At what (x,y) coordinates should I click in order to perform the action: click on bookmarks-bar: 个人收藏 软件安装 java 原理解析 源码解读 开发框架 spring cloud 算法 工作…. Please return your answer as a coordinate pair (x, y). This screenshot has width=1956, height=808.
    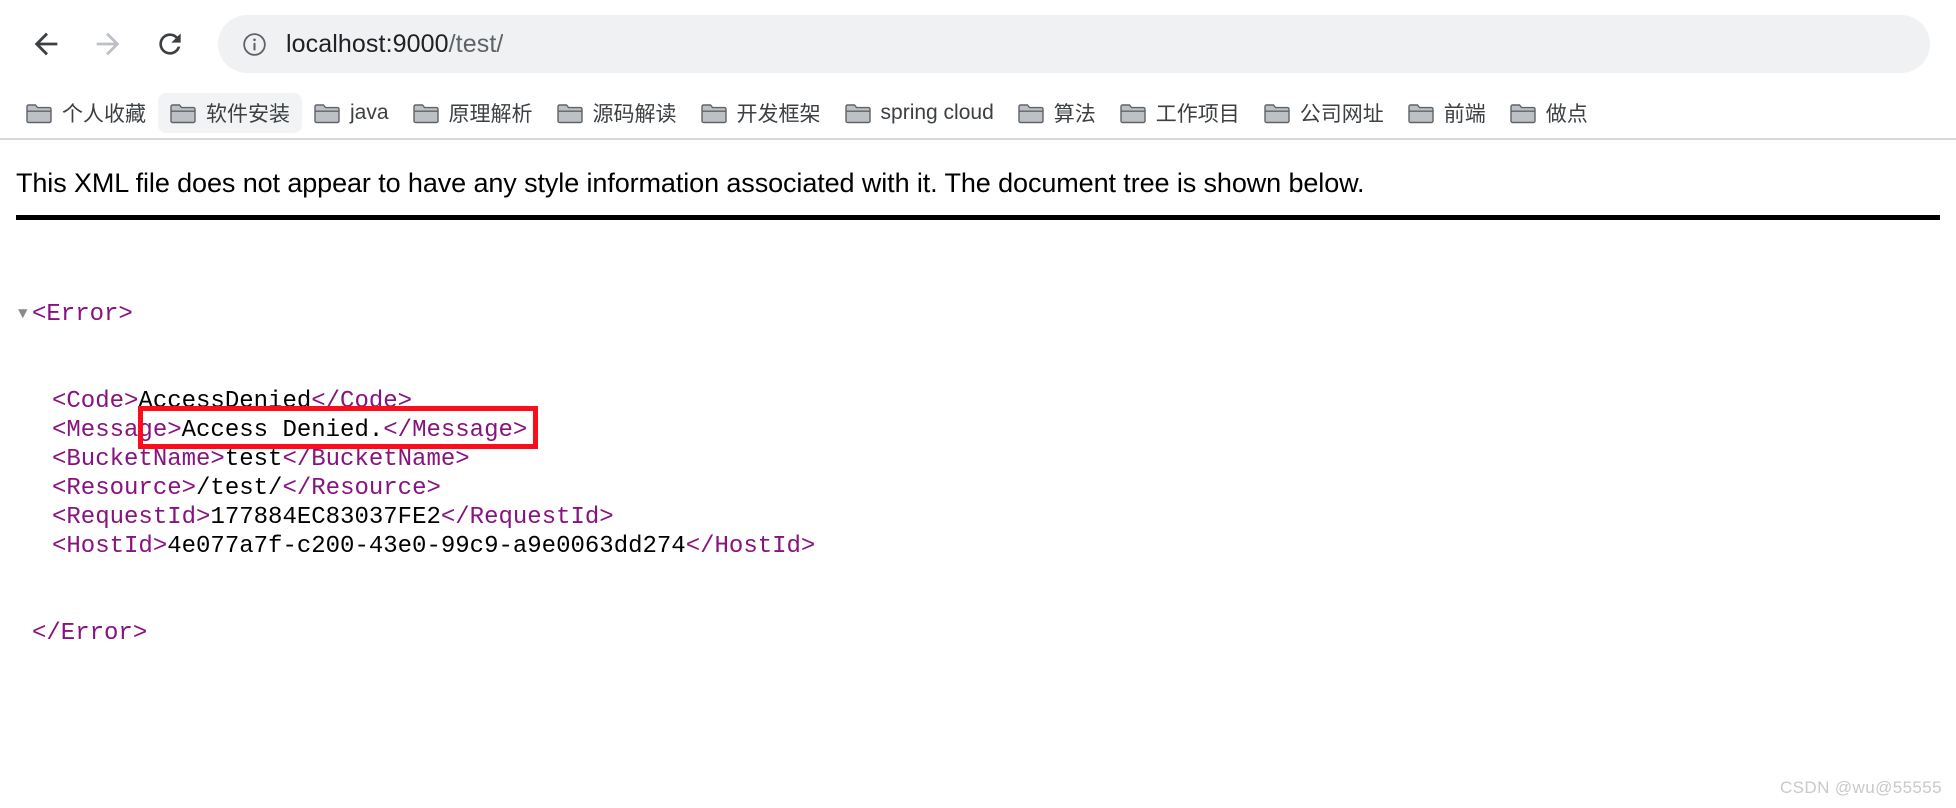
    Looking at the image, I should click on (978, 113).